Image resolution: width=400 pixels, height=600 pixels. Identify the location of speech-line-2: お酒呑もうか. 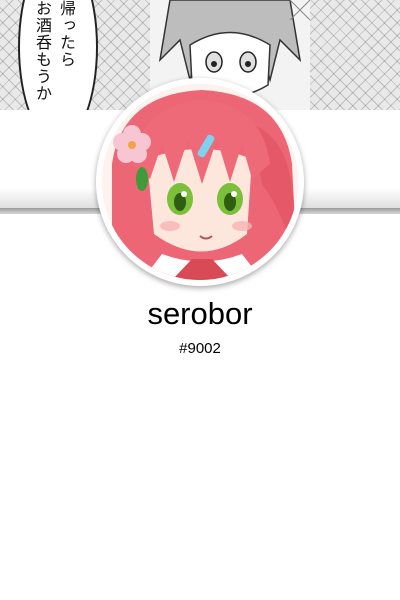
(42, 51).